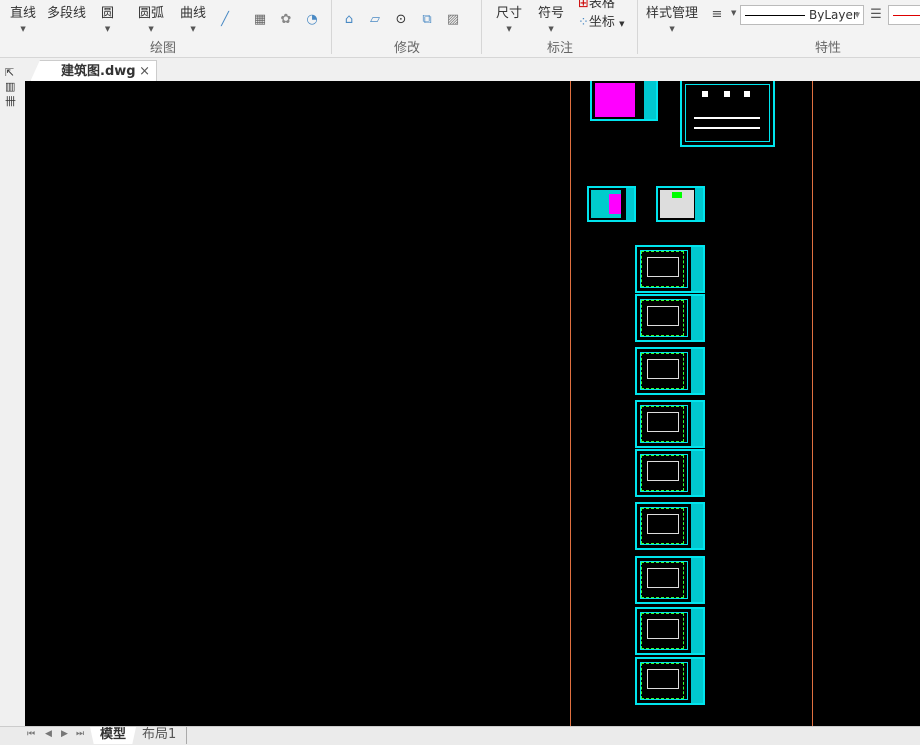 This screenshot has width=920, height=745. Describe the element at coordinates (583, 22) in the screenshot. I see `coordinate-icon: ⁘` at that location.